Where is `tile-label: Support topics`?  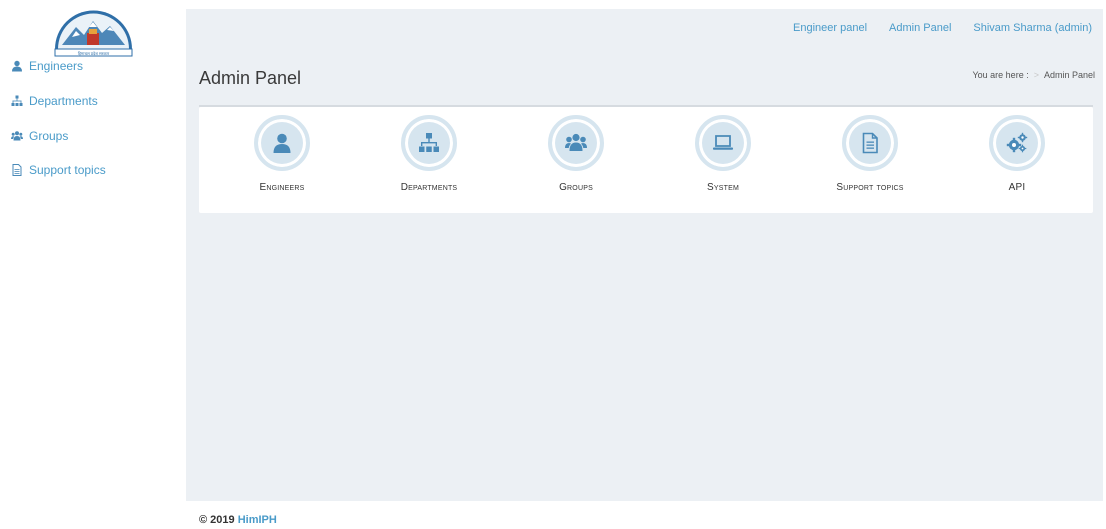
tile-label: Support topics is located at coordinates (870, 187).